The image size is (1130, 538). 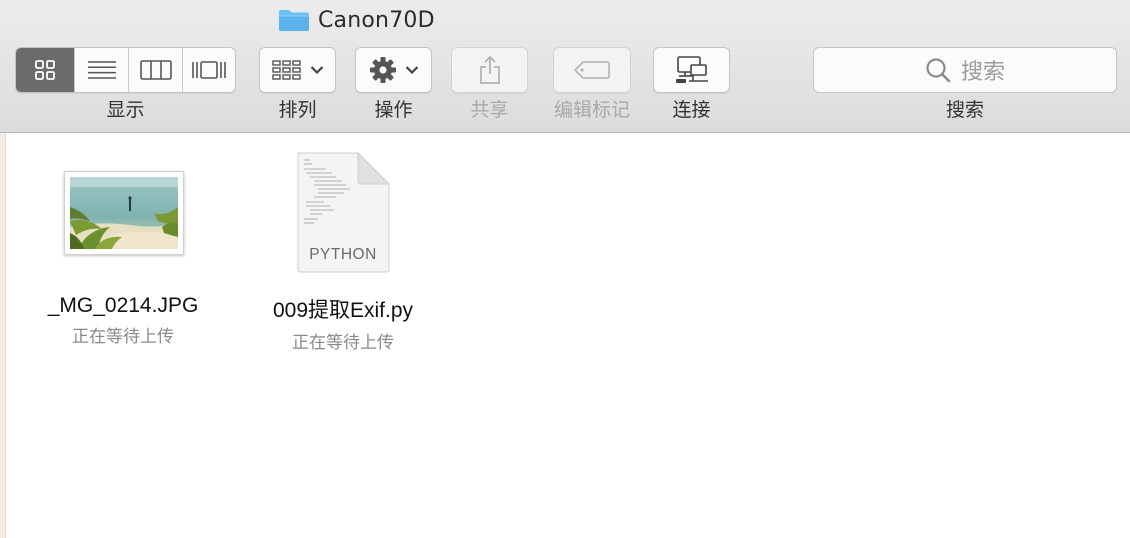 I want to click on edit-tags-label: 编辑标记, so click(x=591, y=110).